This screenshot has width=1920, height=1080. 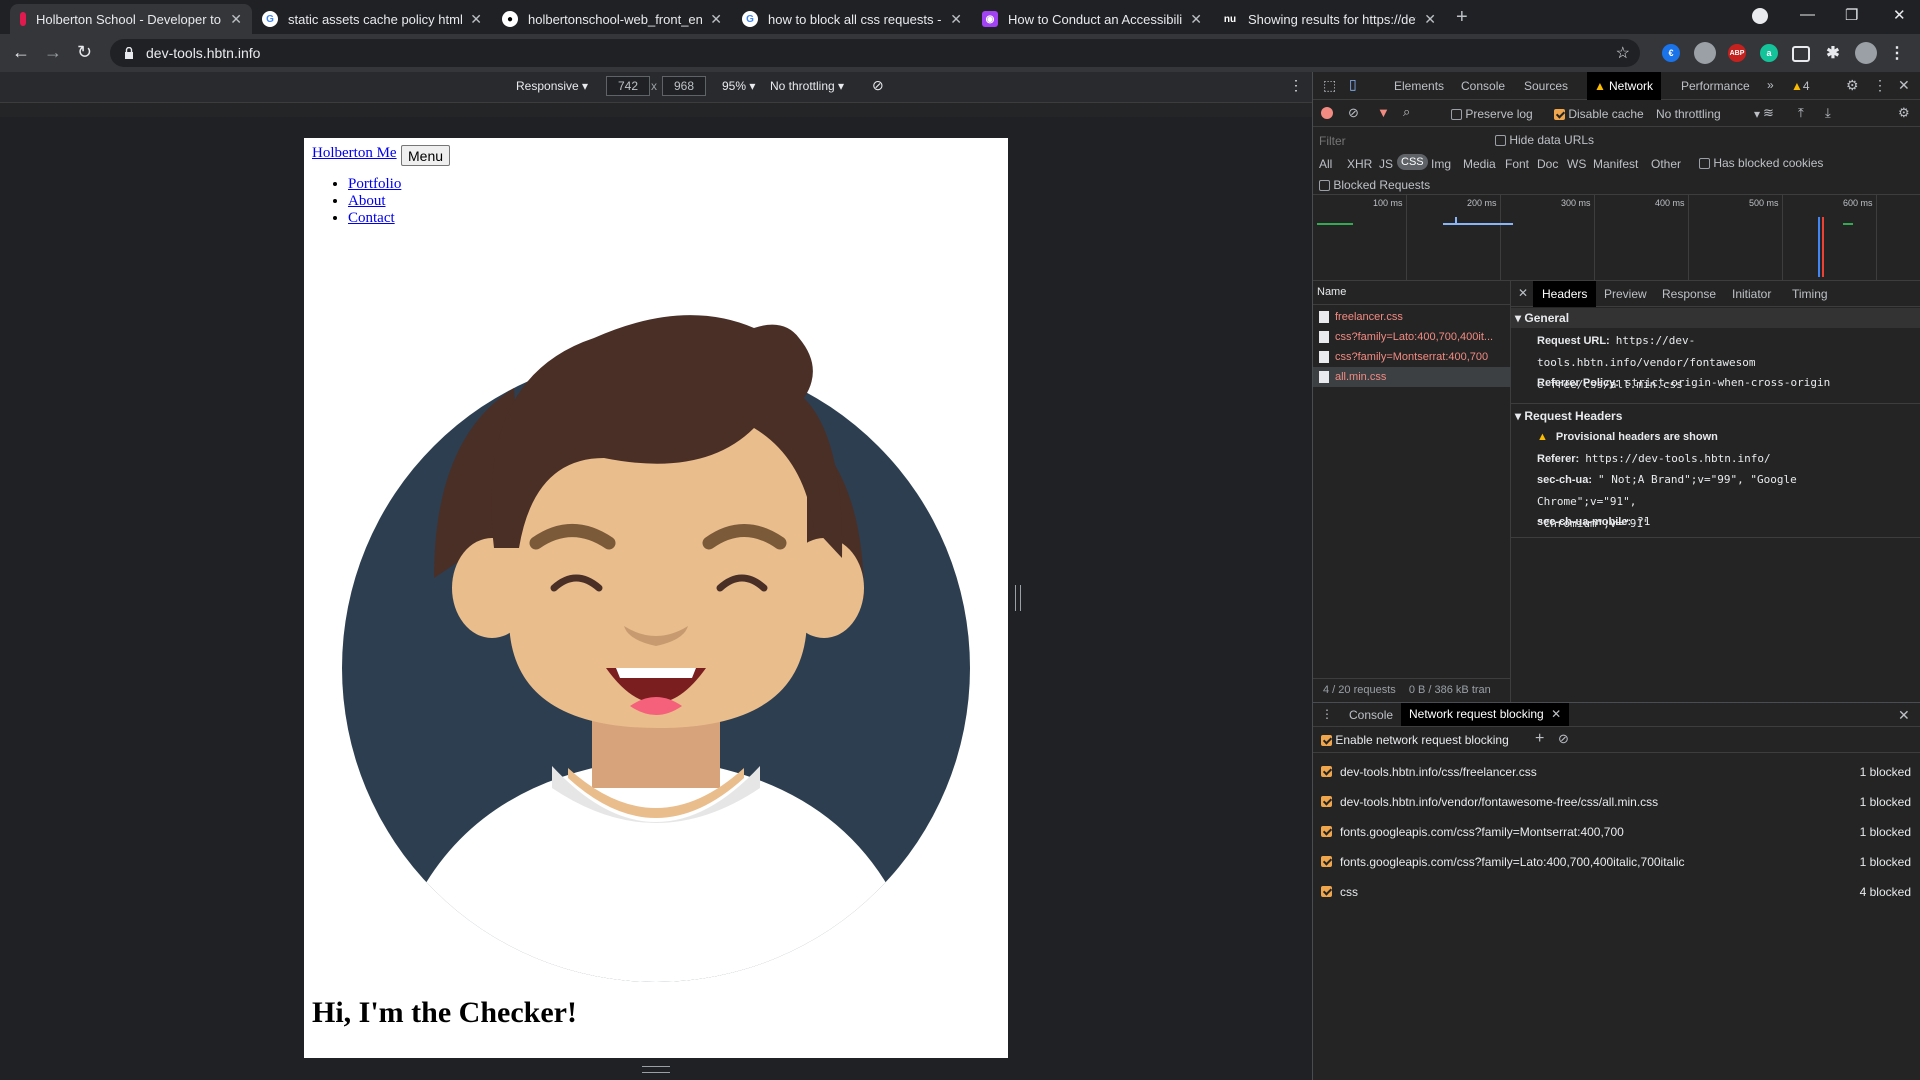 I want to click on nav-link-about: About, so click(x=367, y=201).